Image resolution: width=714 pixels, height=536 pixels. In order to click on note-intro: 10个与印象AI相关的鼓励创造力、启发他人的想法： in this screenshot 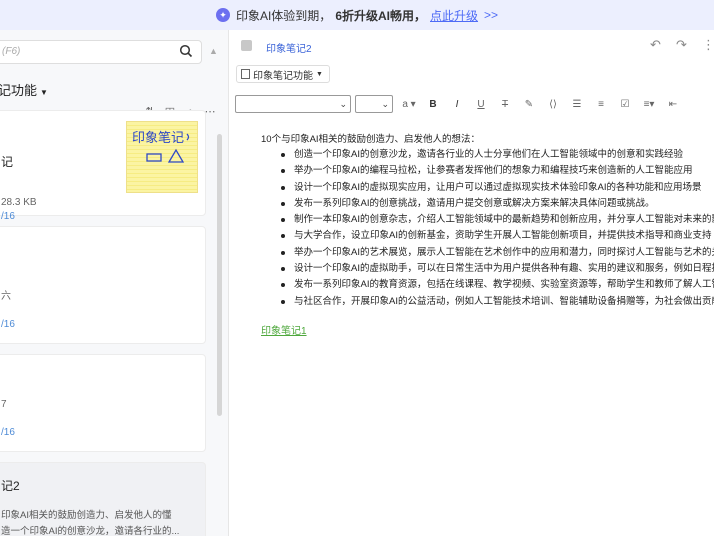, I will do `click(371, 139)`.